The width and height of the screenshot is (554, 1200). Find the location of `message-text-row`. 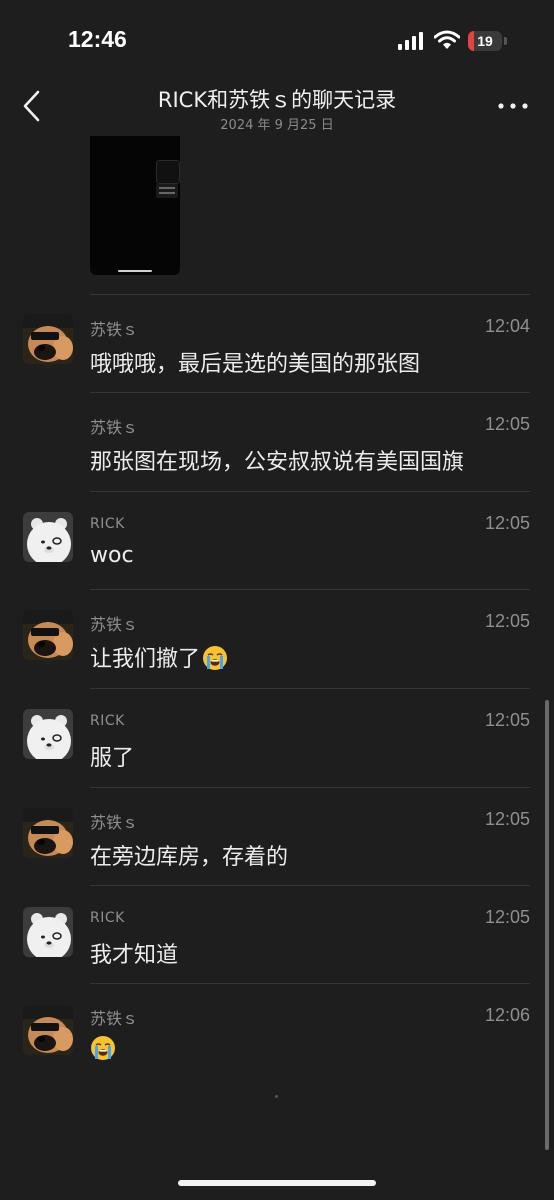

message-text-row is located at coordinates (103, 1048).